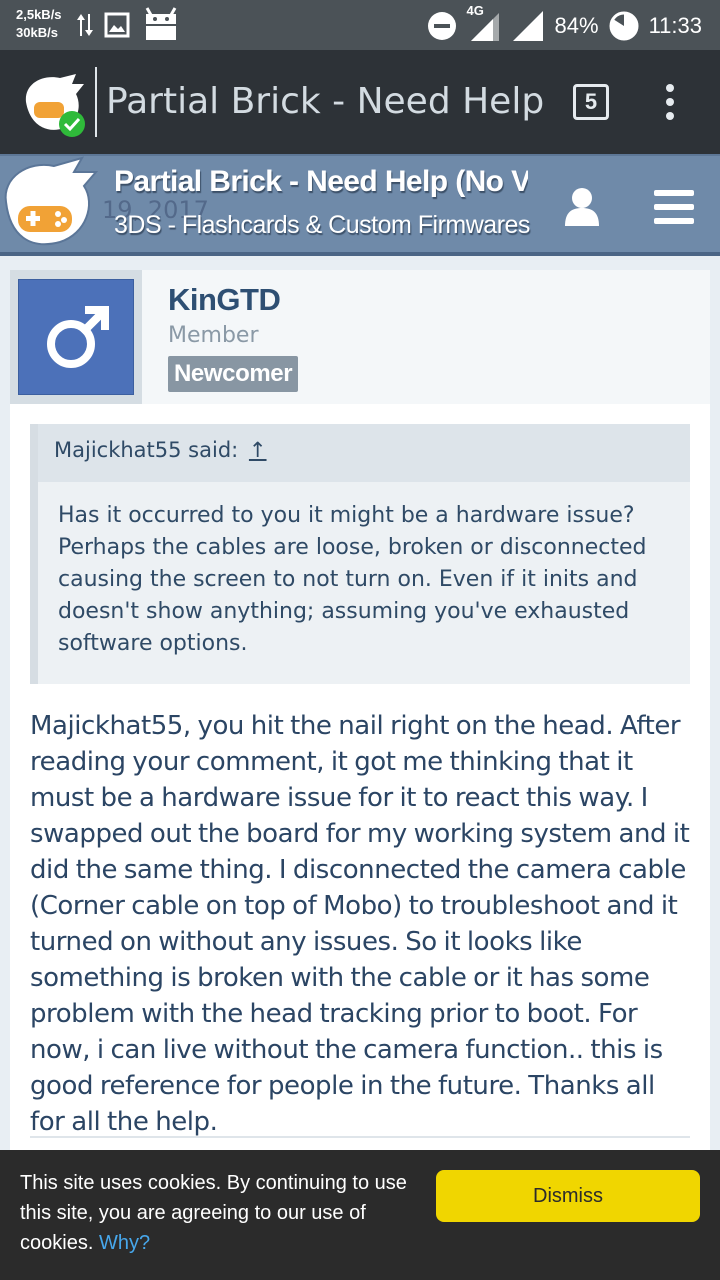  What do you see at coordinates (360, 25) in the screenshot?
I see `status-bar: 2,5kB/s 30kB/s 4G 84% 11:33` at bounding box center [360, 25].